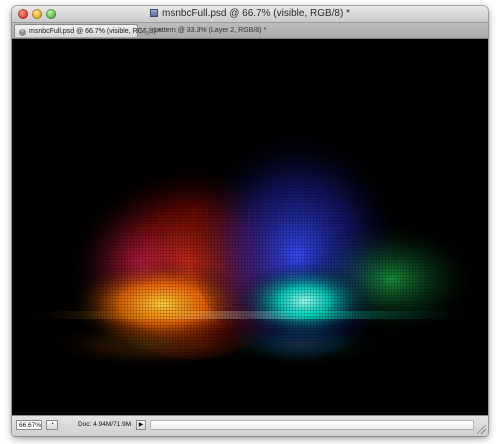  Describe the element at coordinates (256, 13) in the screenshot. I see `window-title-text: msnbcFull.psd @ 66.7% (visible, RGB/8) *` at that location.